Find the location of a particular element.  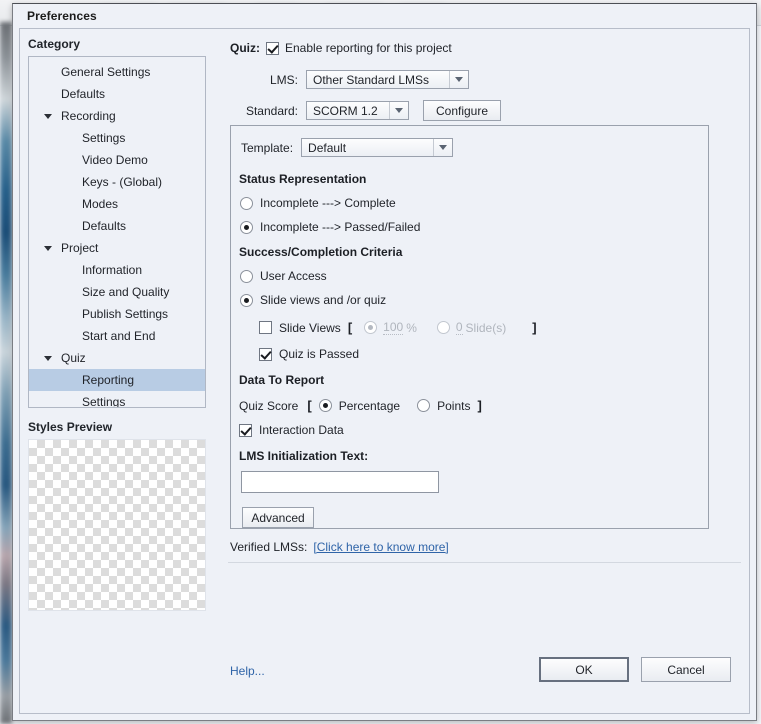

sidebar-item-video-demo: Video Demo is located at coordinates (117, 160).